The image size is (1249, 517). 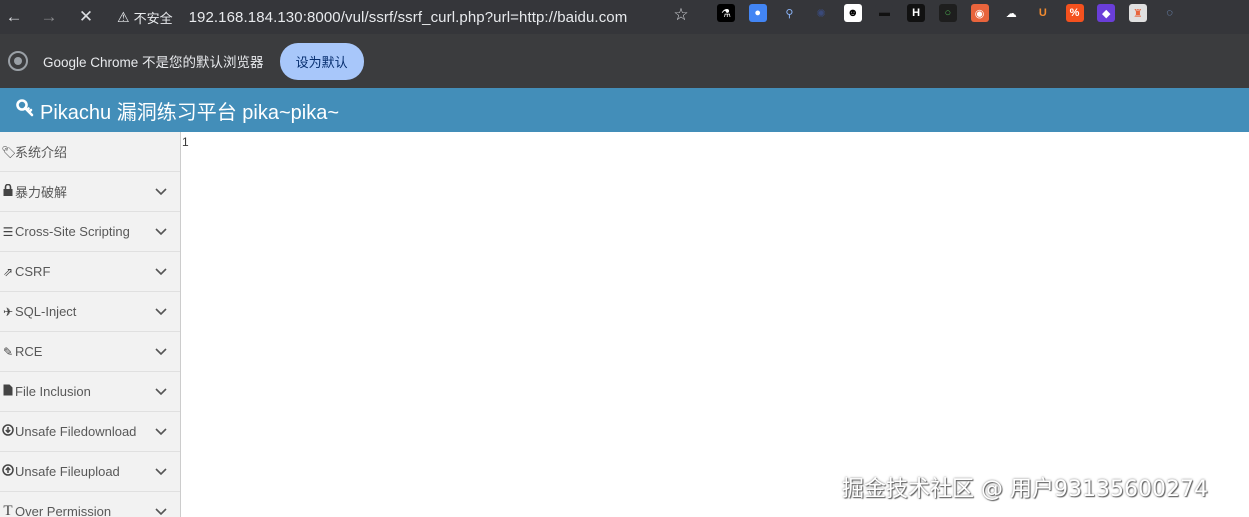 I want to click on cloud-extension-icon: ☁, so click(x=1011, y=13).